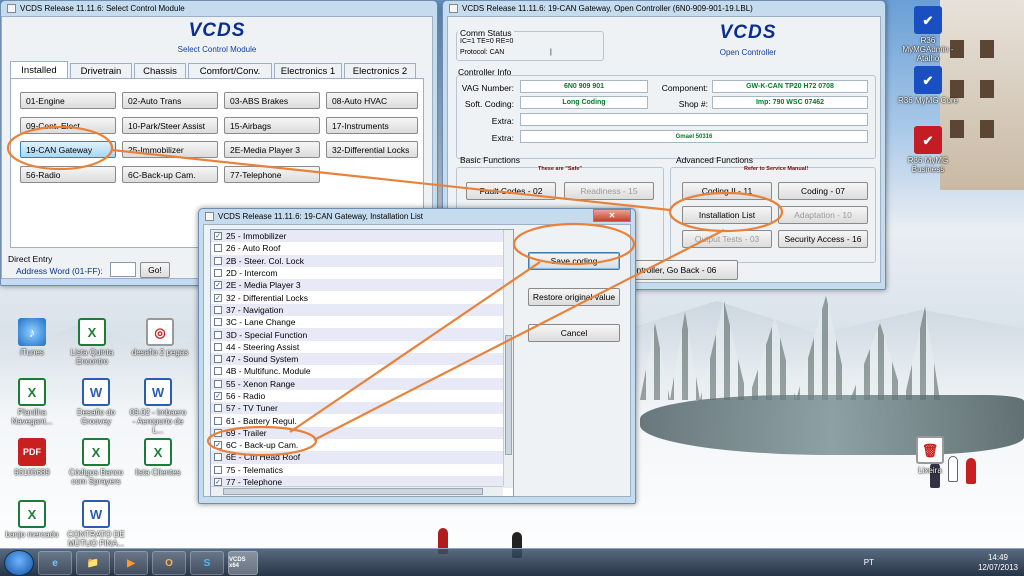 The width and height of the screenshot is (1024, 576). What do you see at coordinates (823, 191) in the screenshot?
I see `coding-07-button: Coding - 07` at bounding box center [823, 191].